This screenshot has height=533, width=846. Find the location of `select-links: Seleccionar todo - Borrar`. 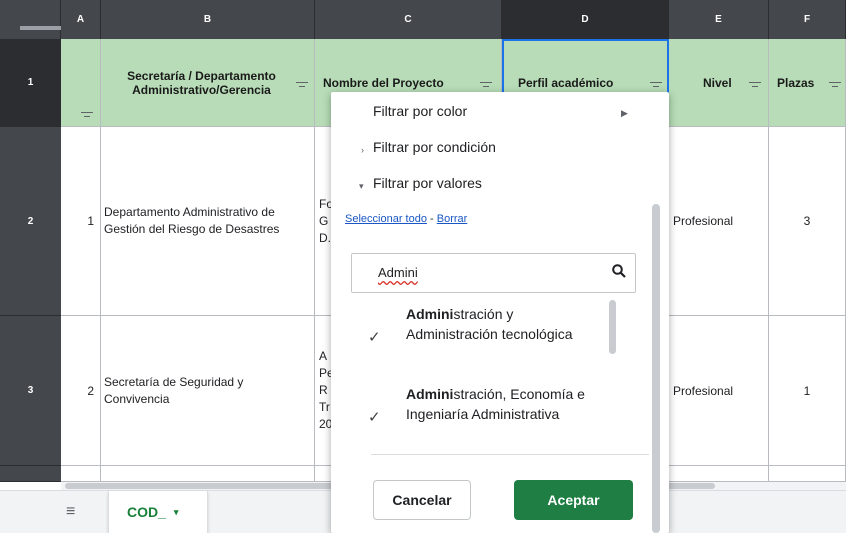

select-links: Seleccionar todo - Borrar is located at coordinates (406, 219).